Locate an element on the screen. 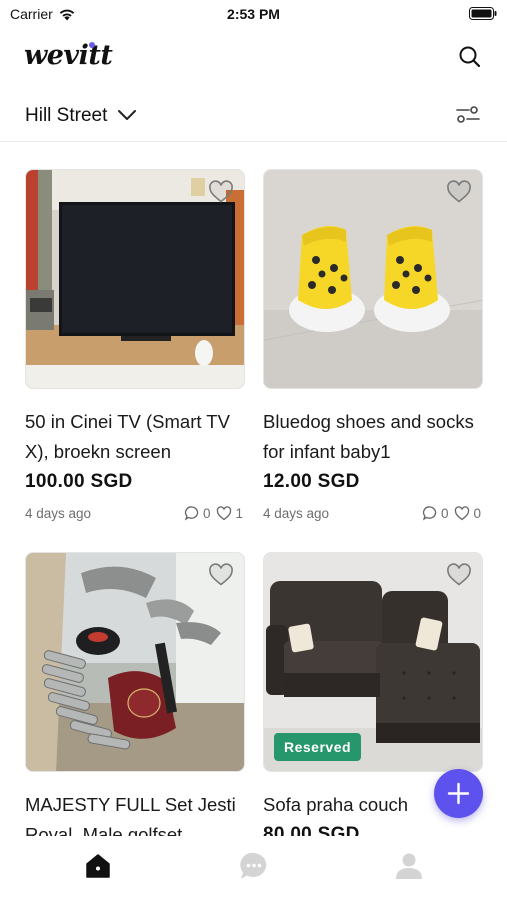 Image resolution: width=507 pixels, height=900 pixels. tab-home is located at coordinates (98, 866).